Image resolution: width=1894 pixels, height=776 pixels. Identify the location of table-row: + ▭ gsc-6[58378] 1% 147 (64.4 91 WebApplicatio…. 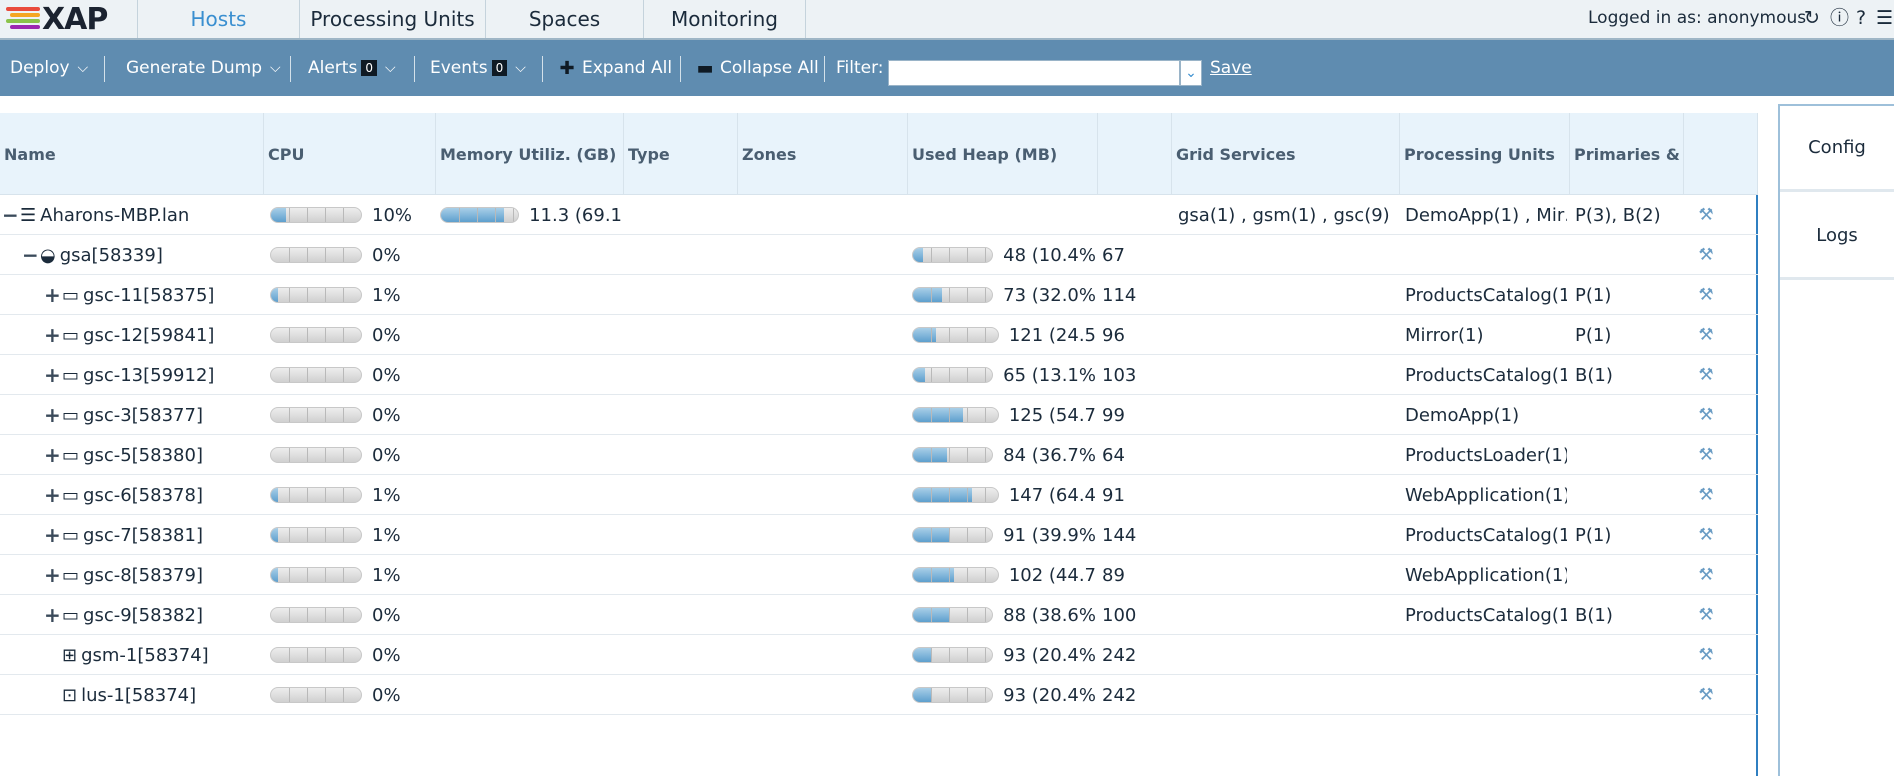
(879, 495).